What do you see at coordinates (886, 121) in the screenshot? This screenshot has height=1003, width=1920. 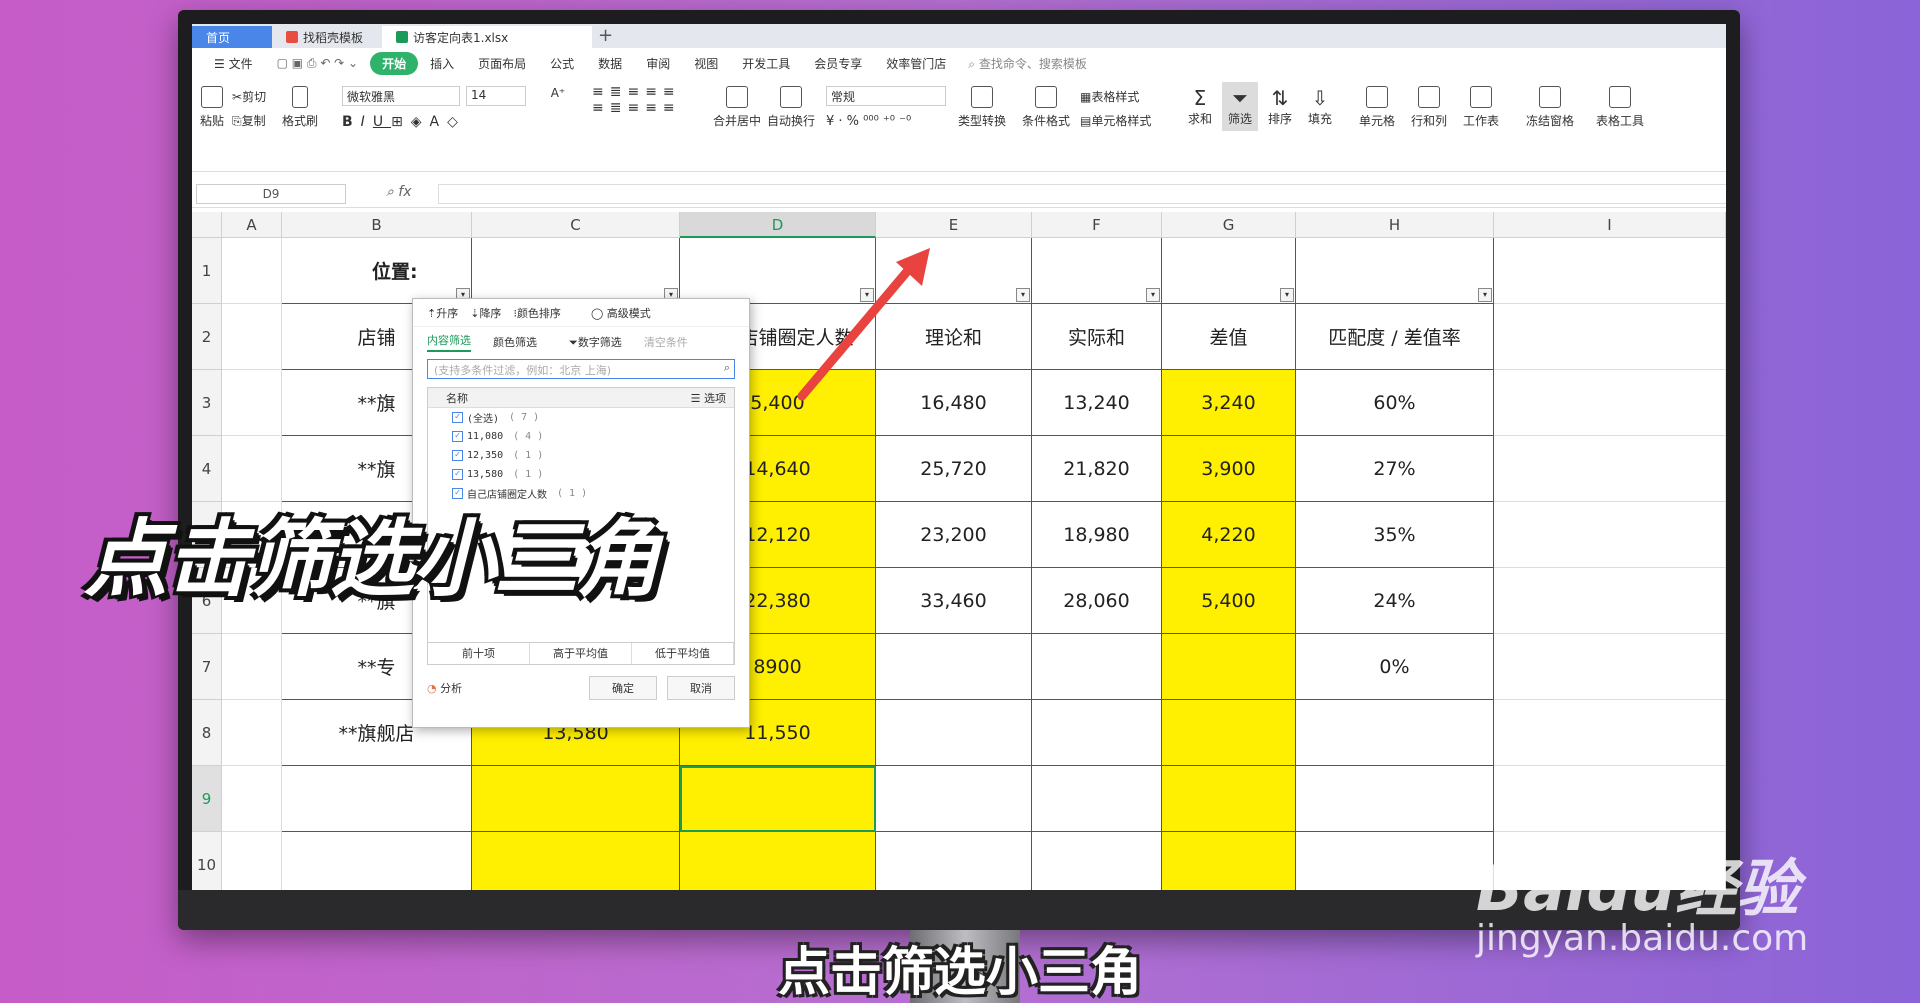 I see `number-buttons: ¥ · % ⁰⁰⁰ ⁺⁰ ⁻⁰` at bounding box center [886, 121].